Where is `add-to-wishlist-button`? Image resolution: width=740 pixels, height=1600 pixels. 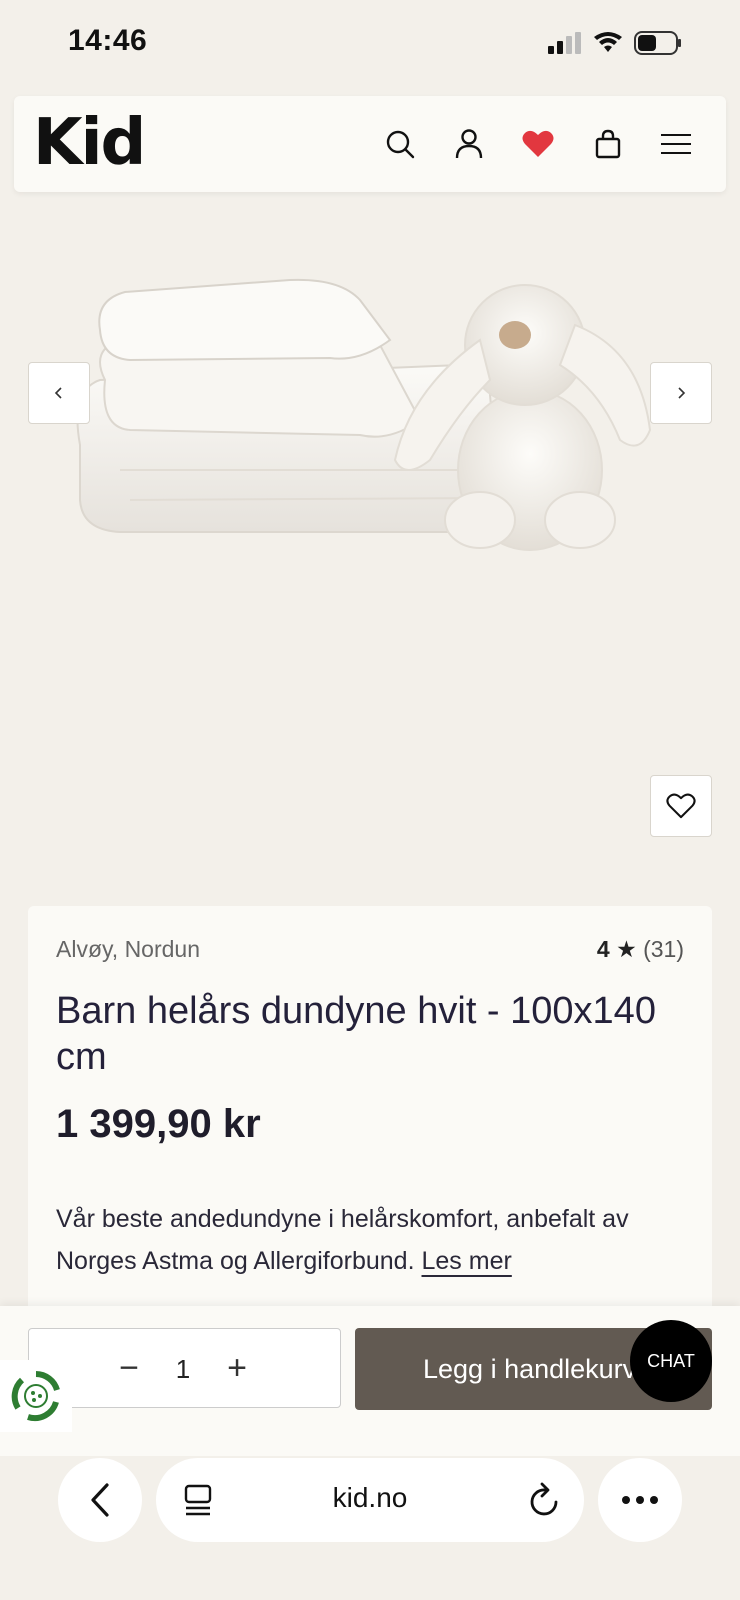 add-to-wishlist-button is located at coordinates (681, 806).